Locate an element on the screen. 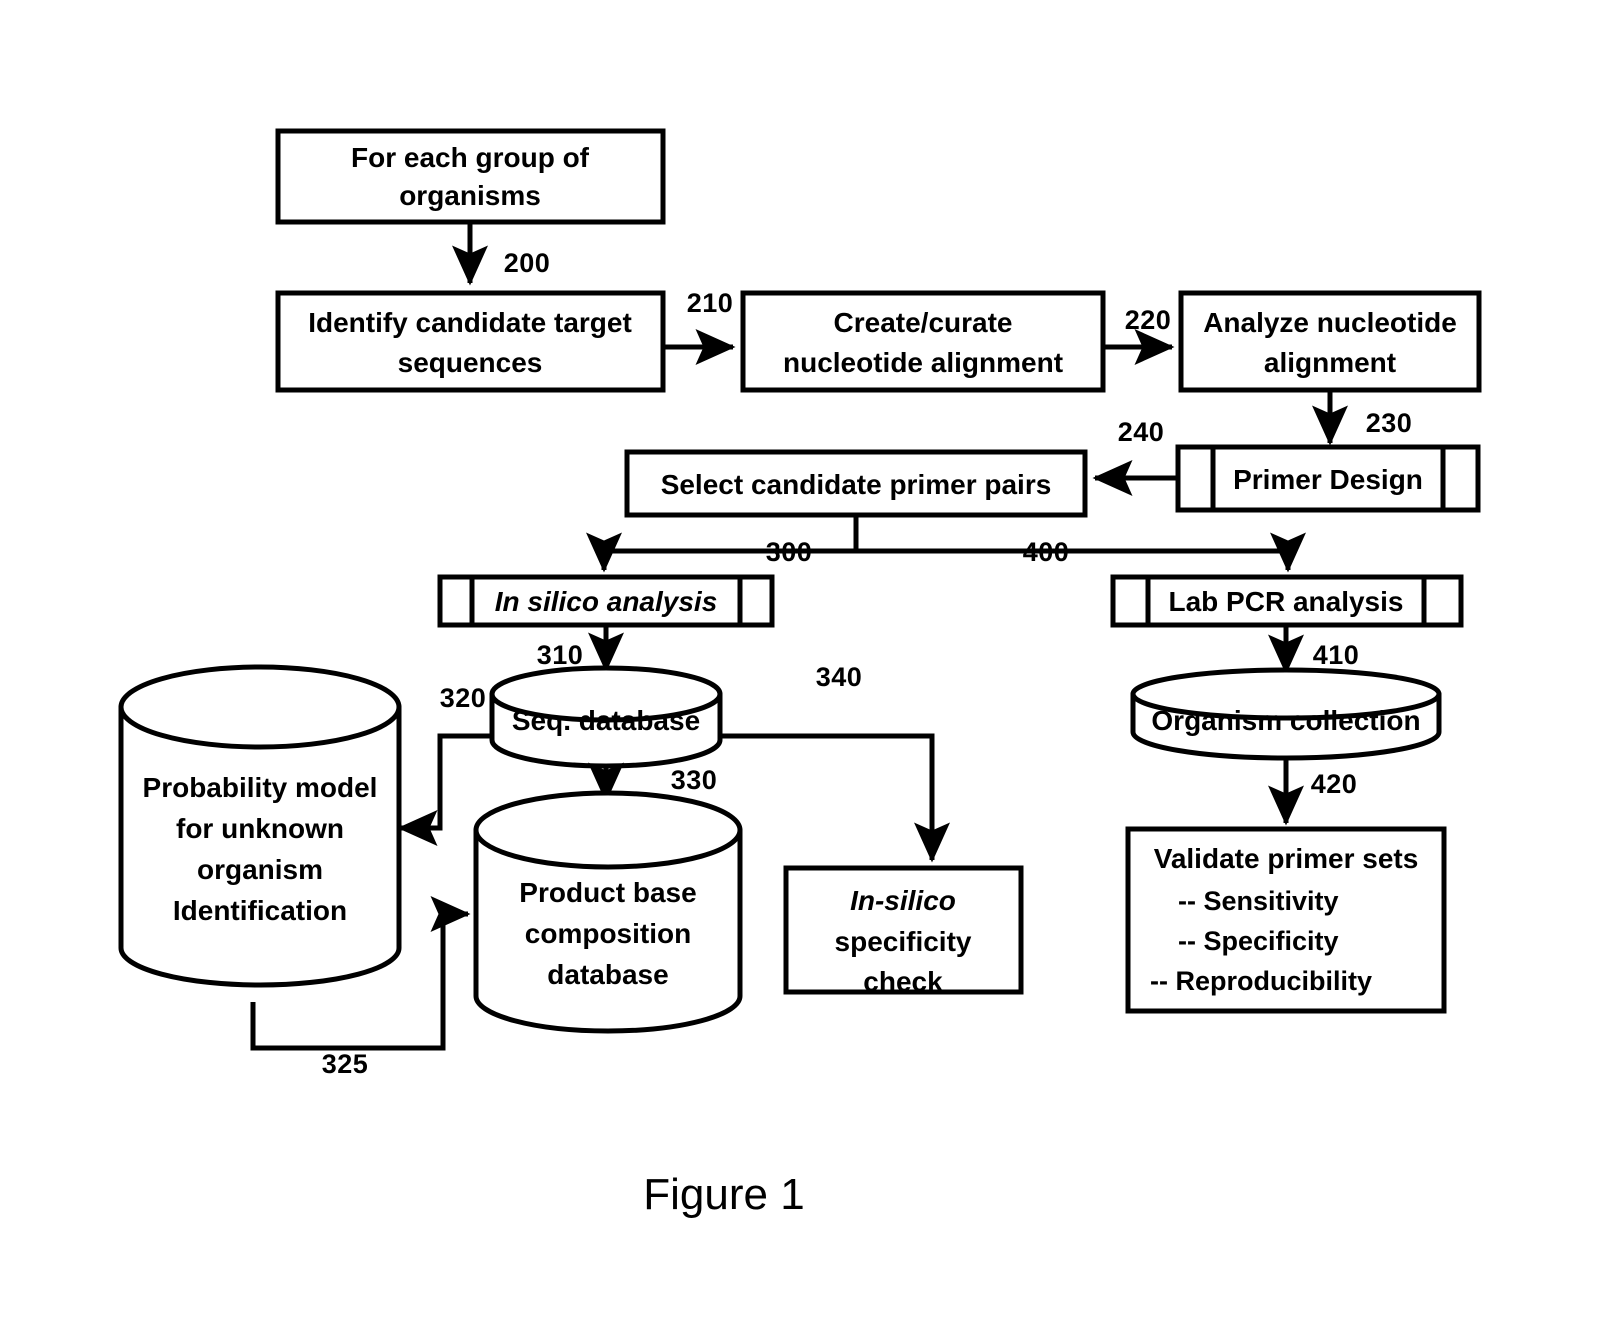 The image size is (1617, 1319). create-curate-line2: nucleotide alignment is located at coordinates (923, 362).